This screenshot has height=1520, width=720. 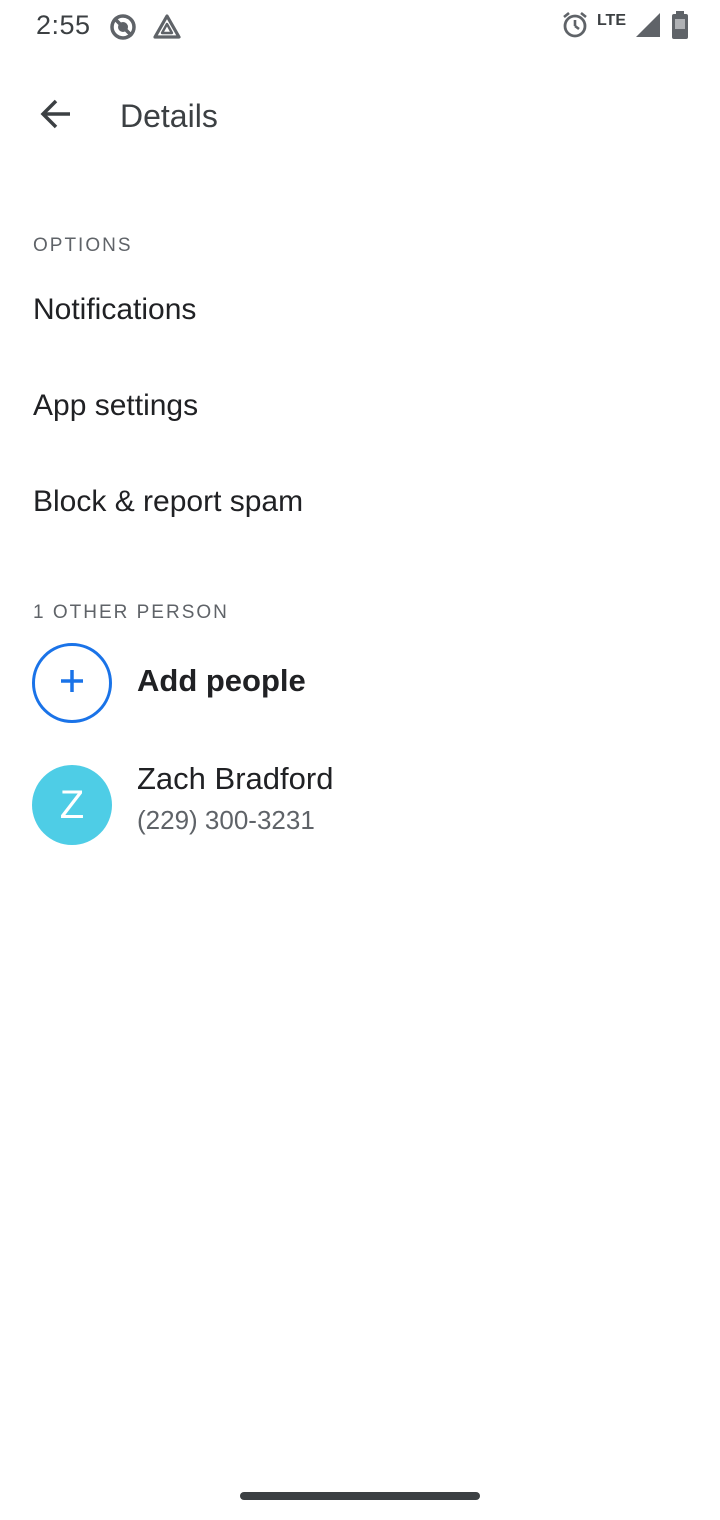 What do you see at coordinates (360, 27) in the screenshot?
I see `status-bar: 2:55 LTE` at bounding box center [360, 27].